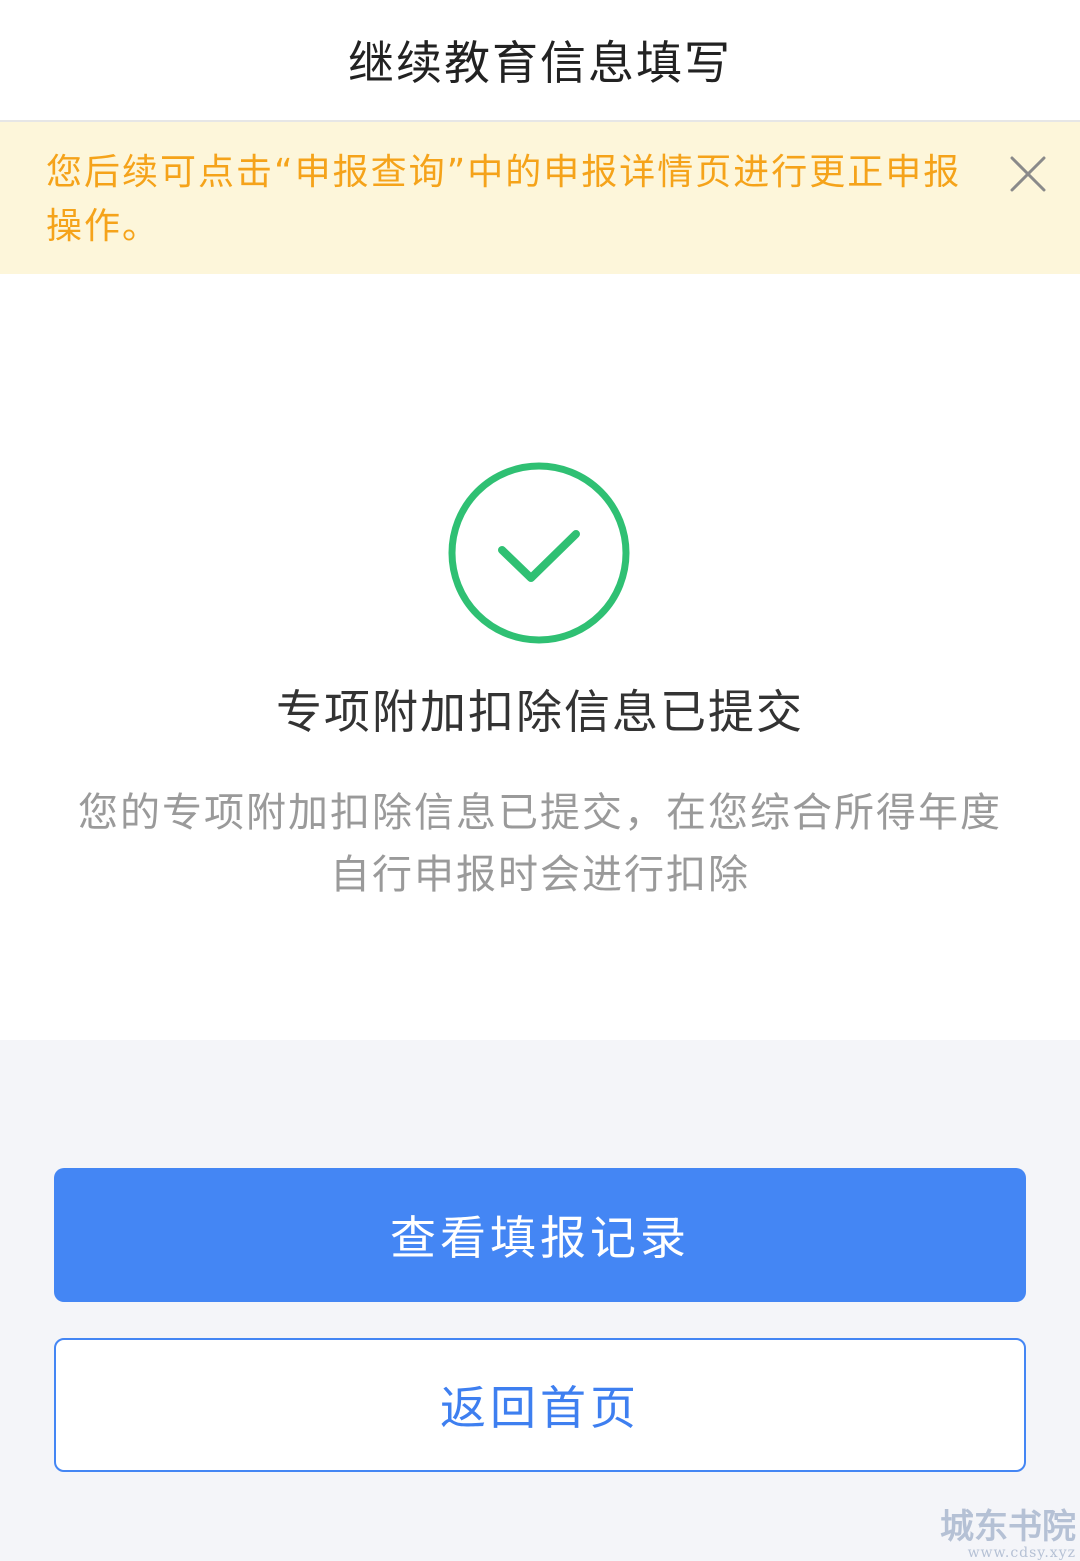 The height and width of the screenshot is (1561, 1080). I want to click on notice-banner: 您后续可点击“申报查询”中的申报详情页进行更正申报操作。, so click(540, 198).